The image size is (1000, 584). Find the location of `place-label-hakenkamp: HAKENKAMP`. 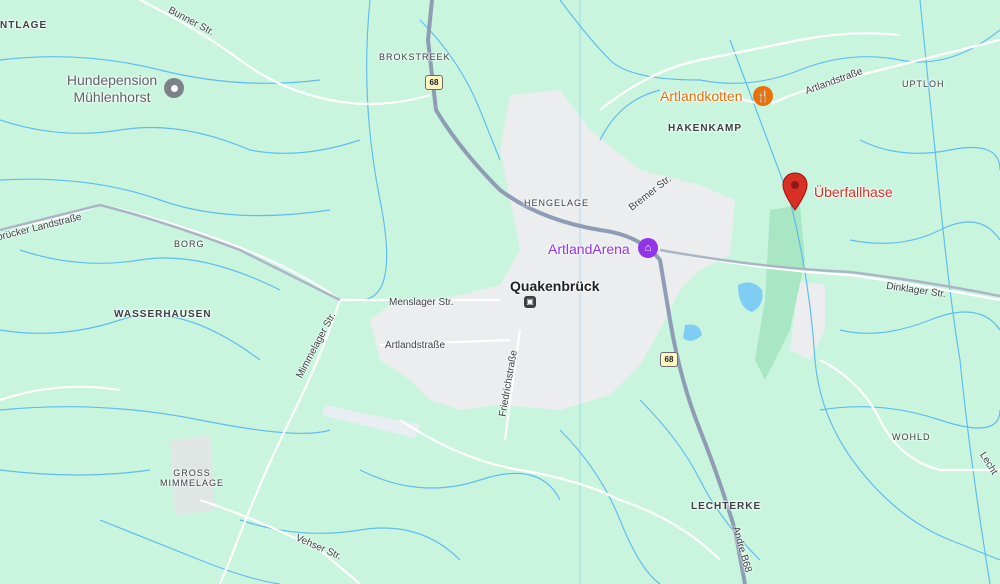

place-label-hakenkamp: HAKENKAMP is located at coordinates (705, 128).